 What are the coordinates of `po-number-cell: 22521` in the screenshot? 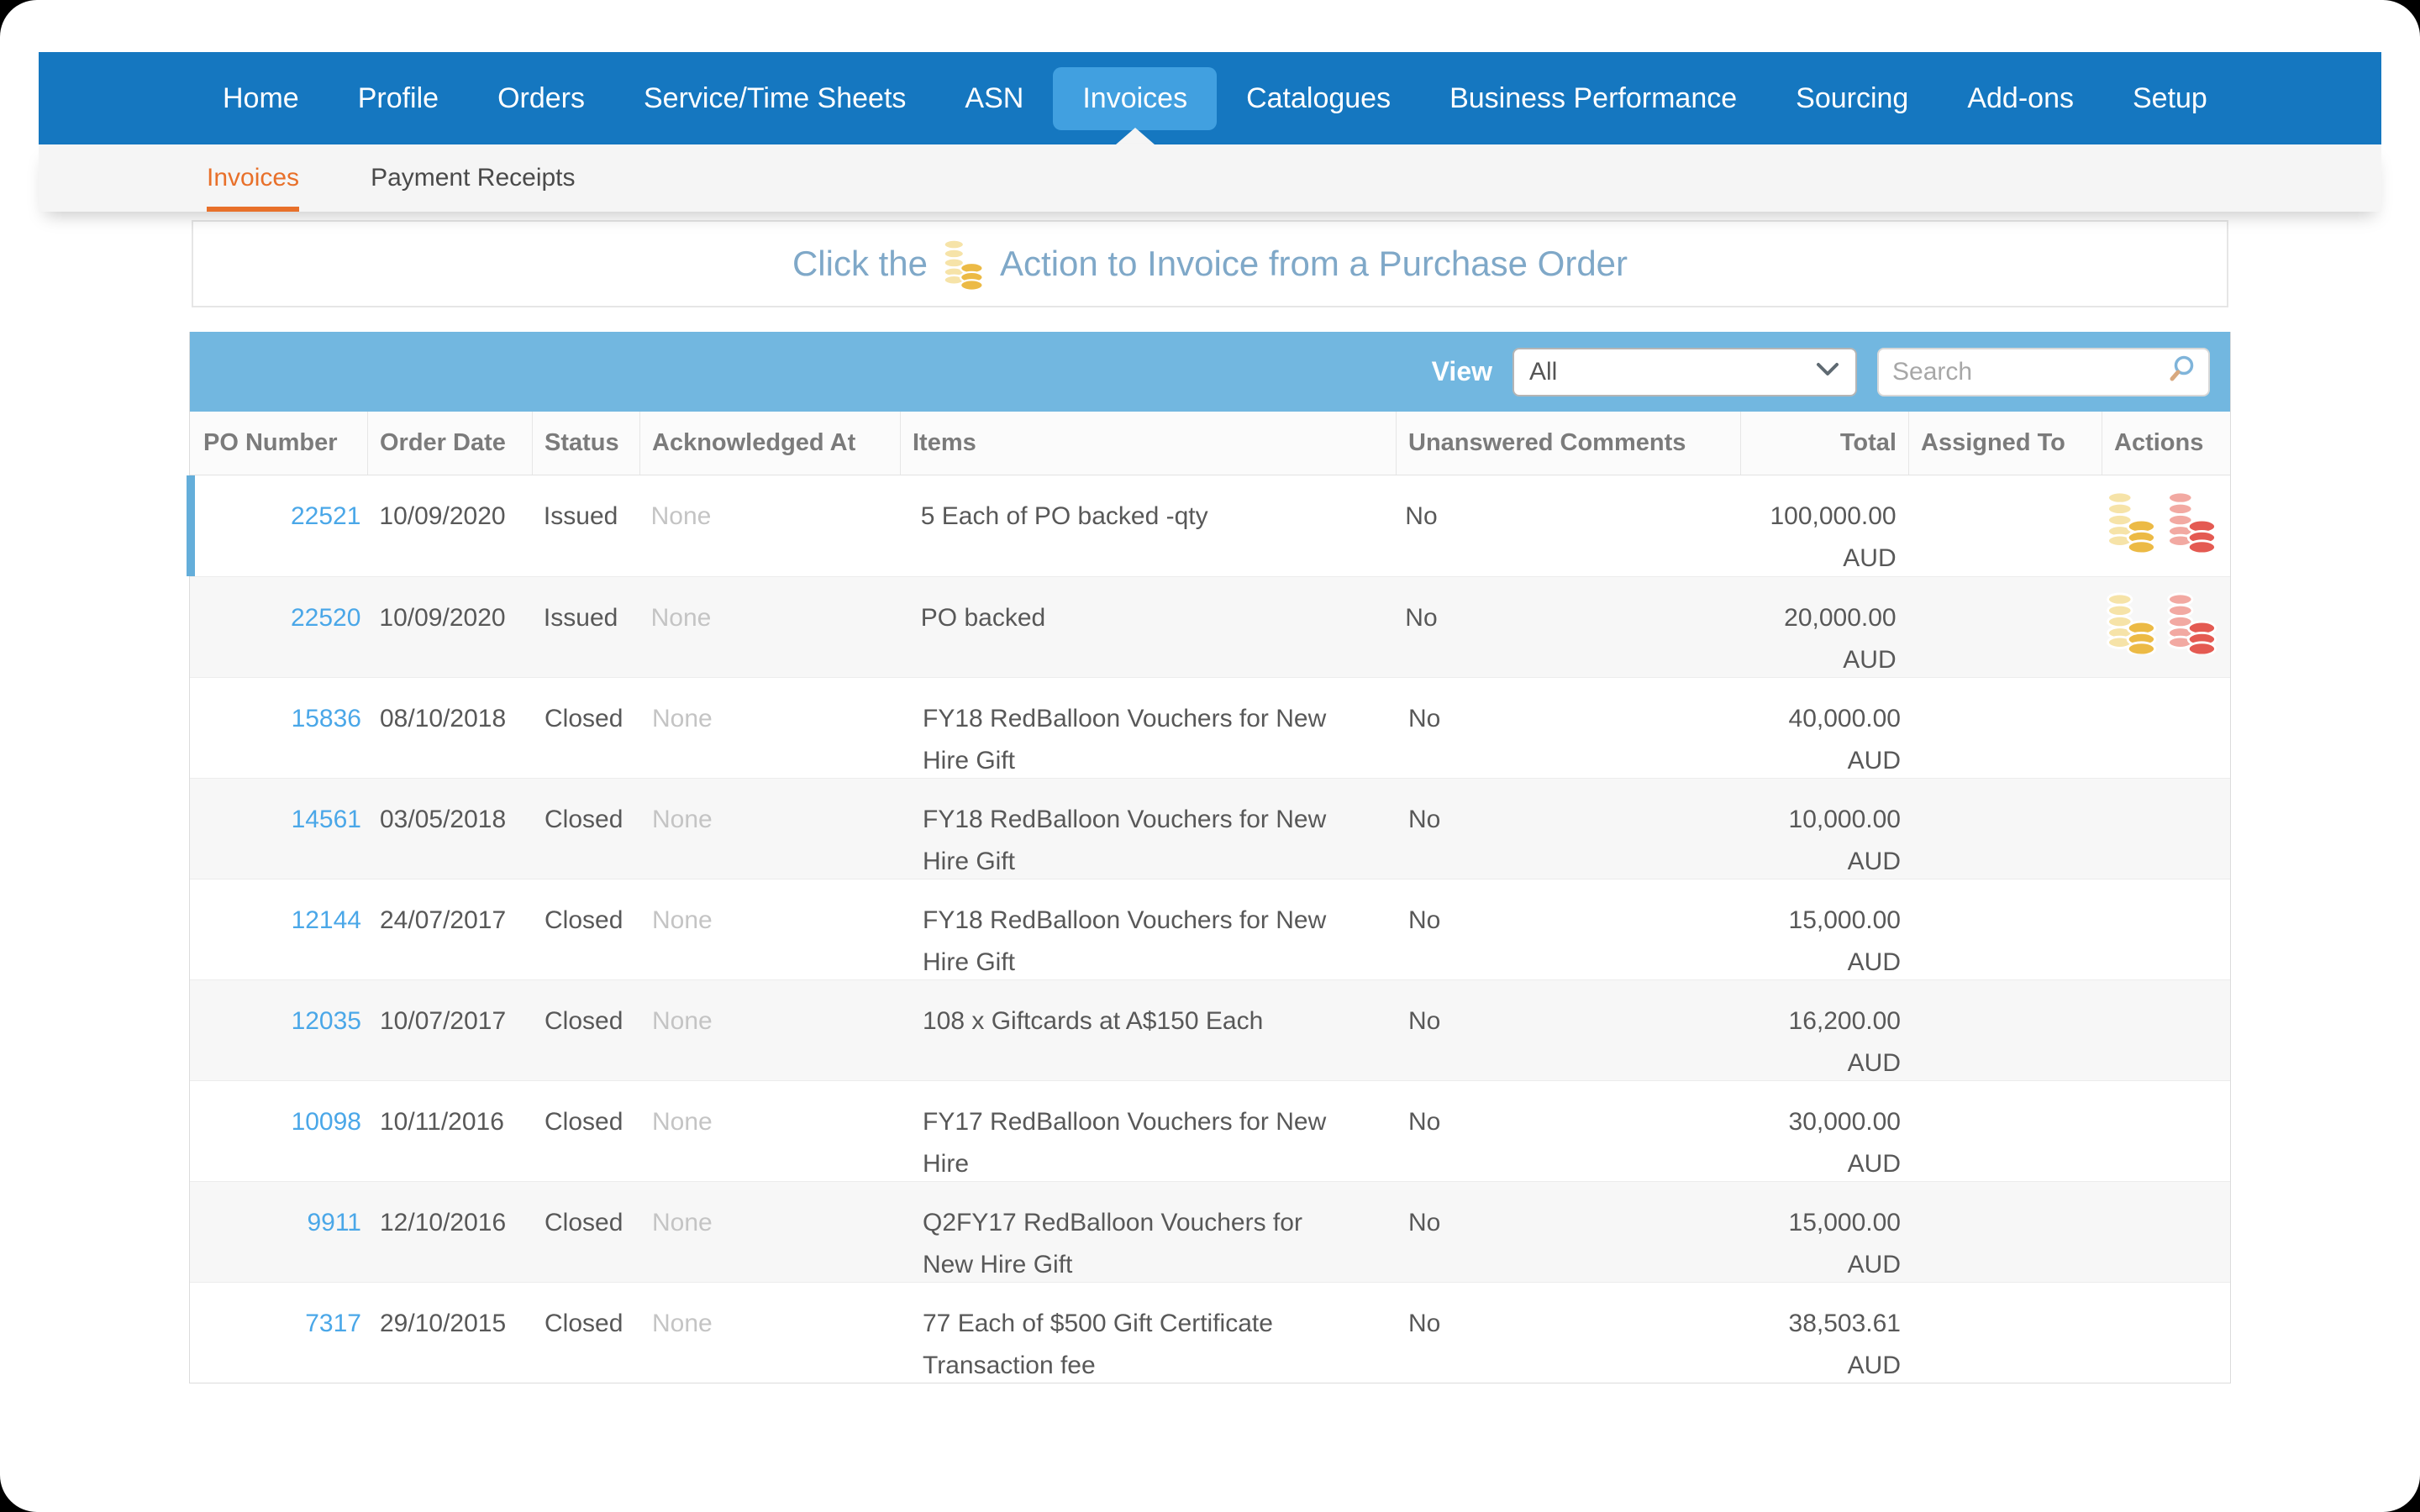 It's located at (278, 525).